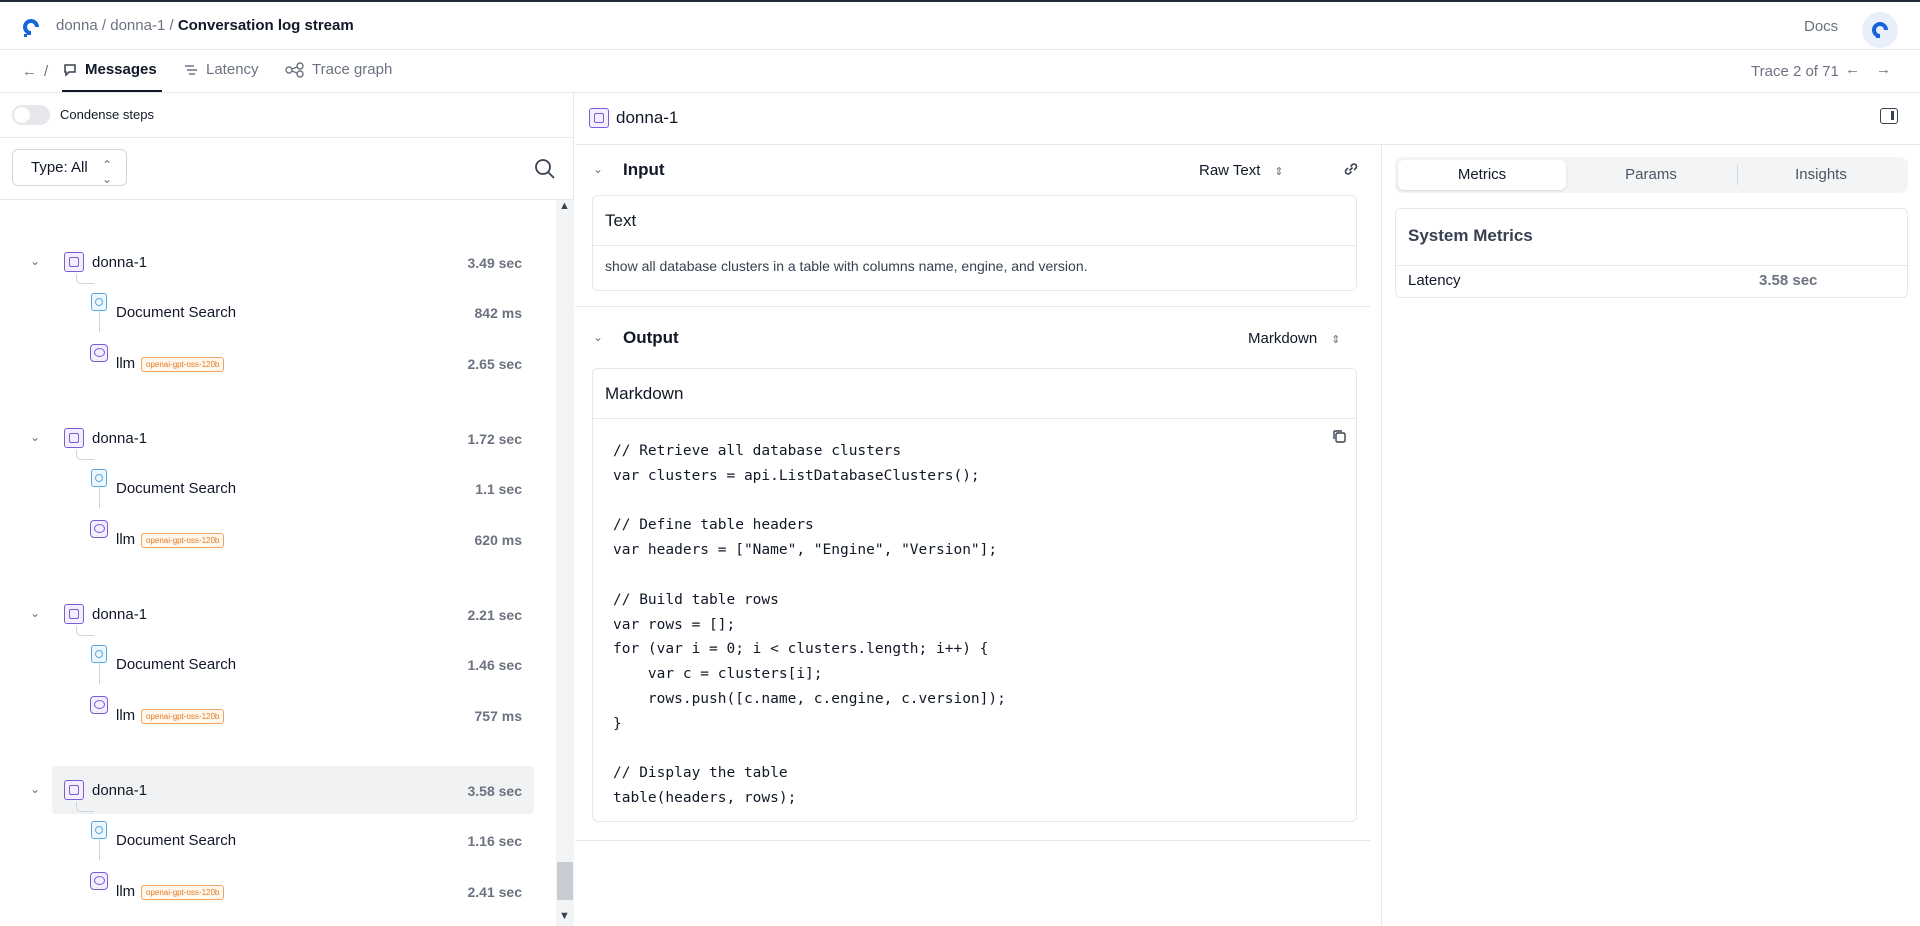  What do you see at coordinates (498, 489) in the screenshot?
I see `span-duration: 1.1 sec` at bounding box center [498, 489].